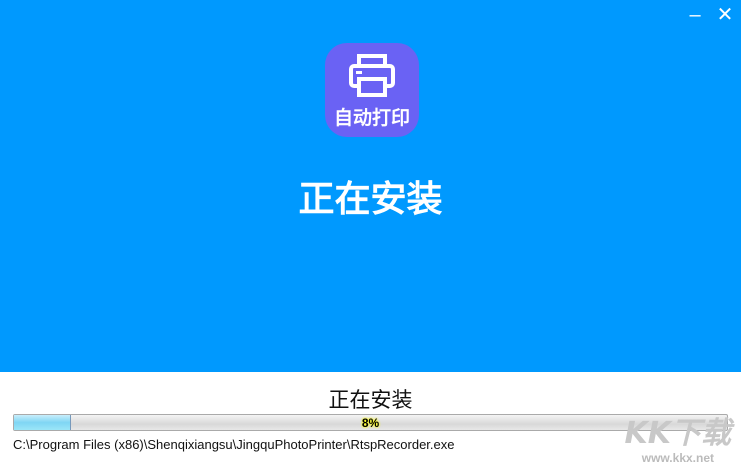  I want to click on close-button: ✕, so click(725, 15).